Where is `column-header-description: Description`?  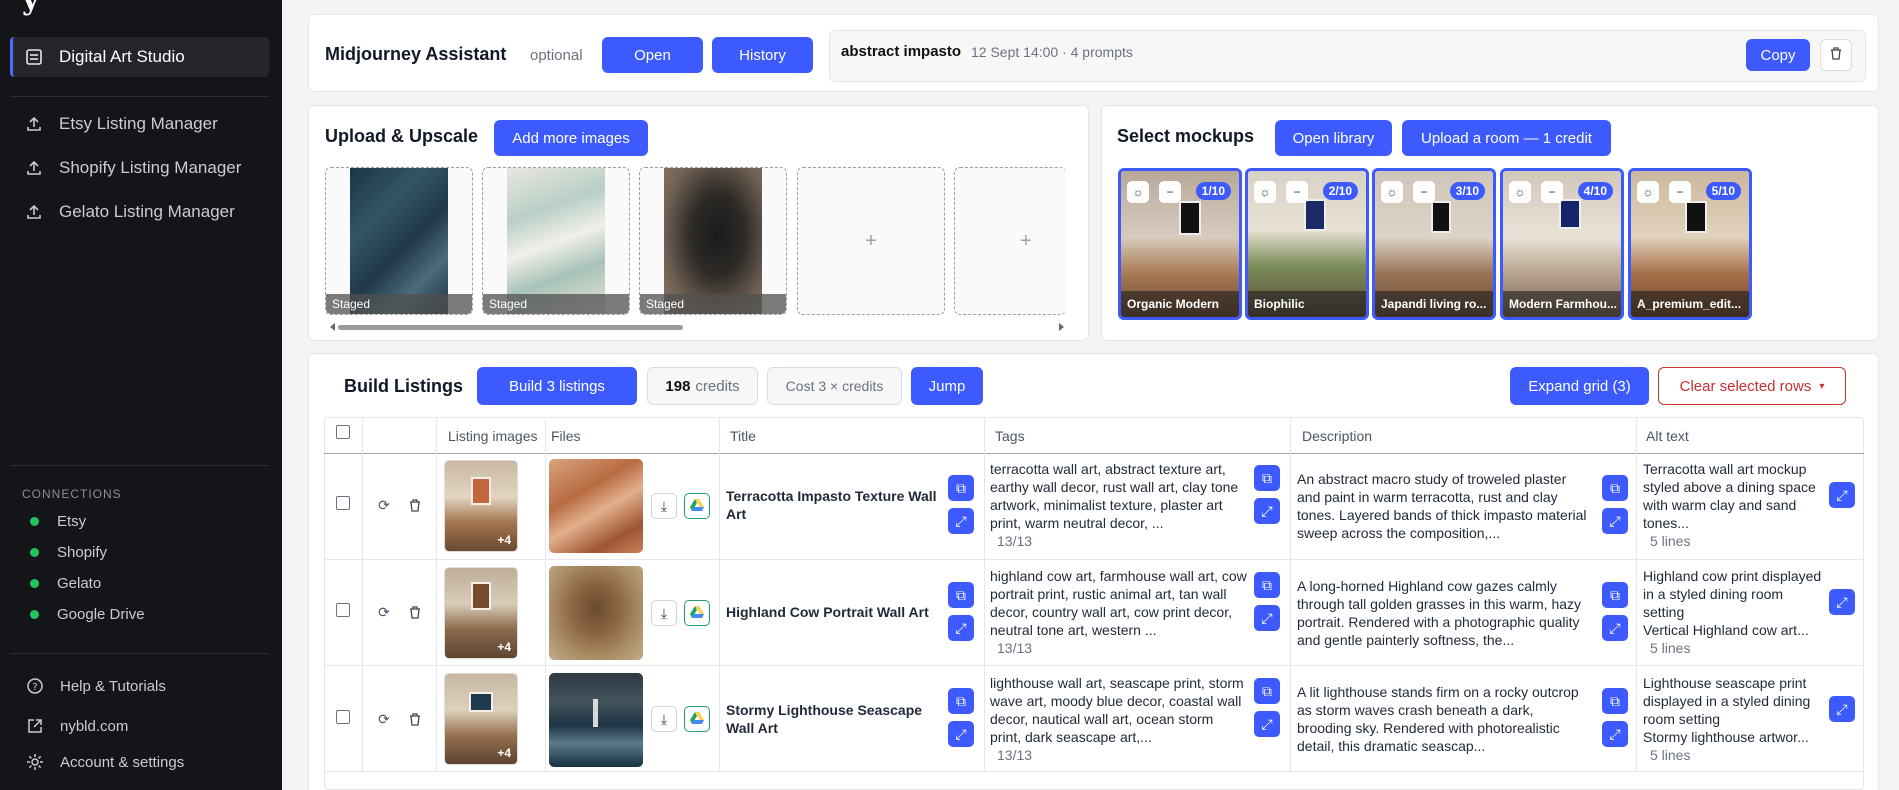 column-header-description: Description is located at coordinates (1337, 435).